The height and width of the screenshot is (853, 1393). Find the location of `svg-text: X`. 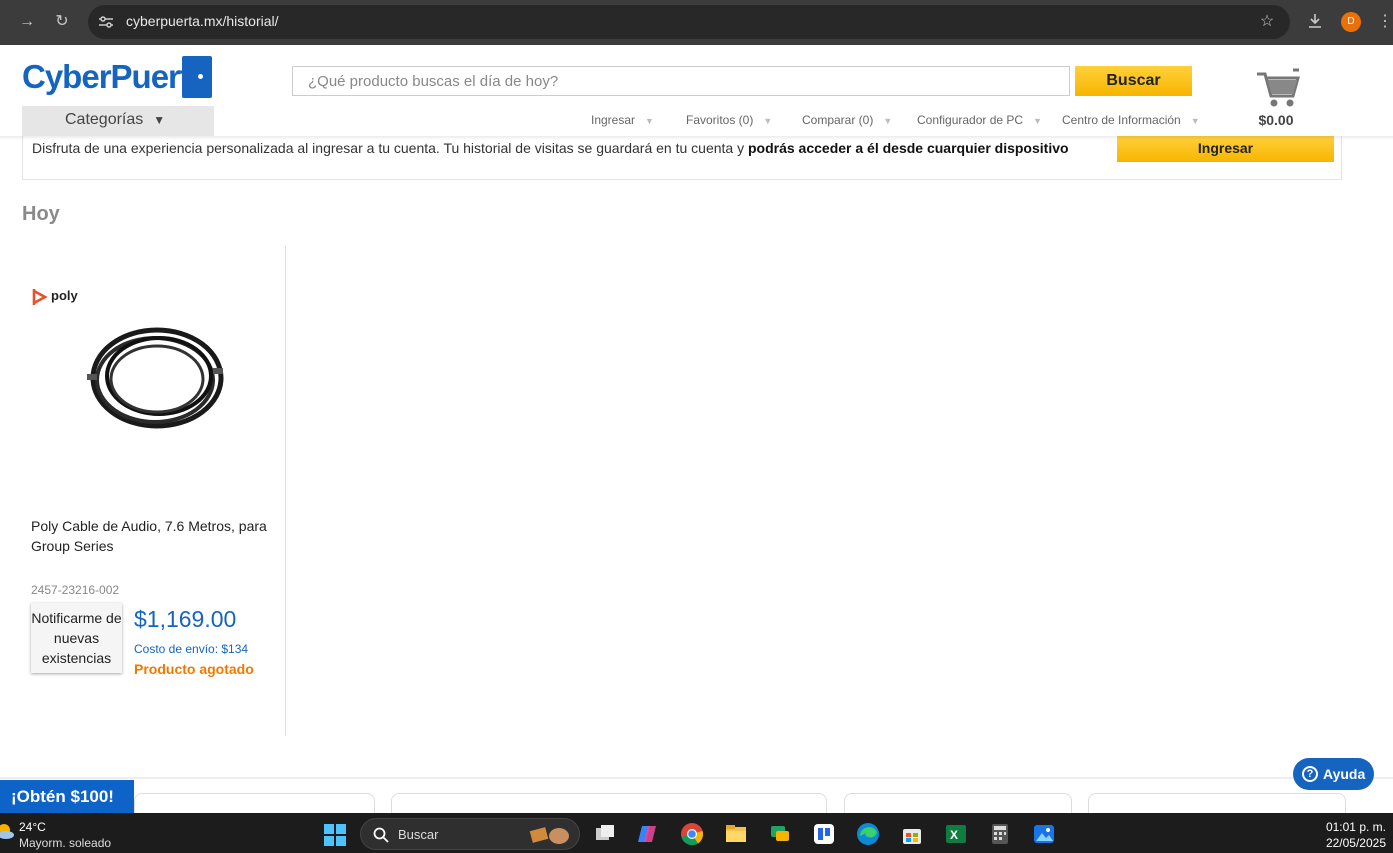

svg-text: X is located at coordinates (954, 835).